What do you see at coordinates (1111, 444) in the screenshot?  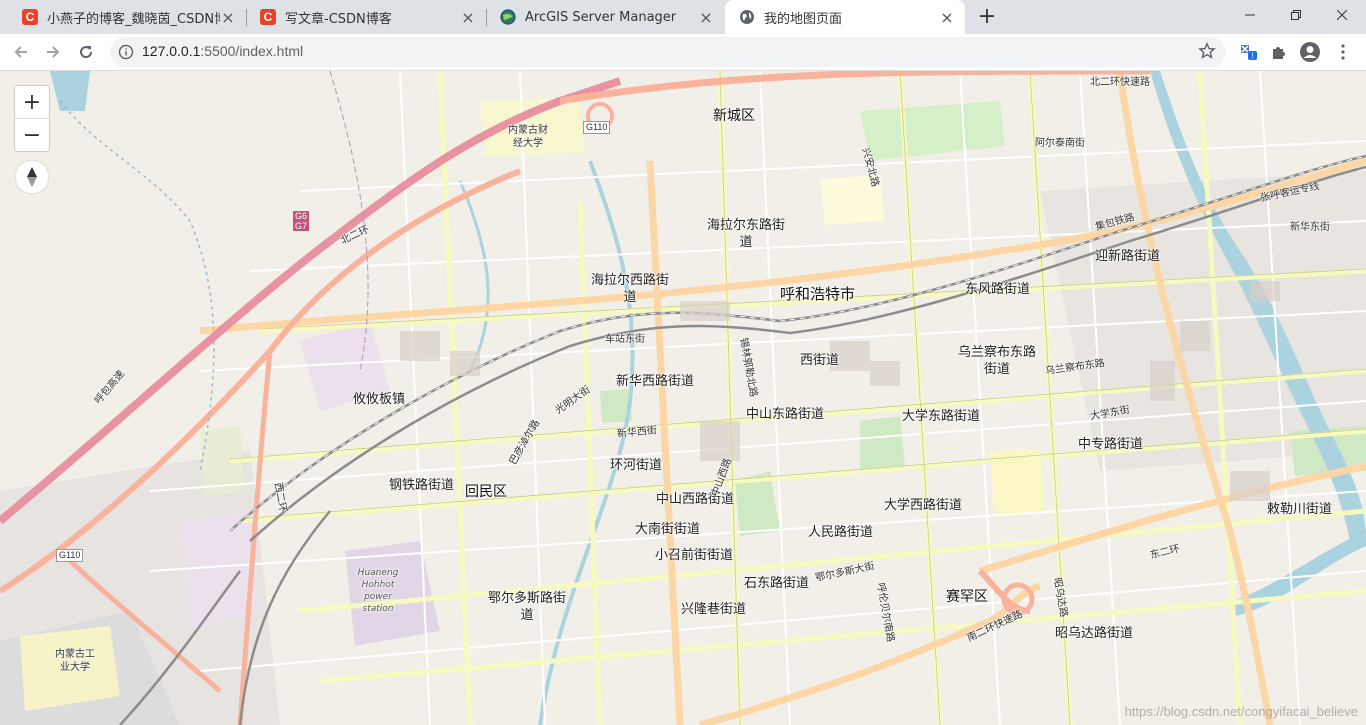 I see `district-label: 中专路街道` at bounding box center [1111, 444].